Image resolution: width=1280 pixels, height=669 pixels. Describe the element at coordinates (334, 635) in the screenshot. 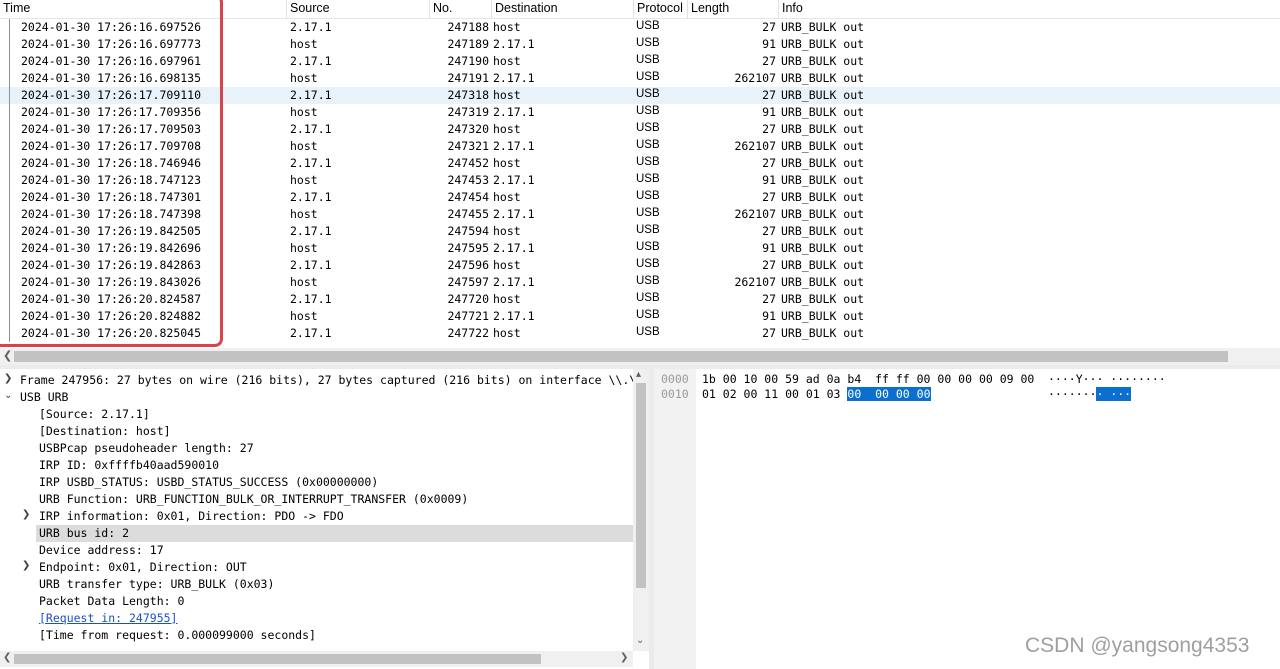

I see `detail-line: [Time from request: 0.000099000 seconds]` at that location.